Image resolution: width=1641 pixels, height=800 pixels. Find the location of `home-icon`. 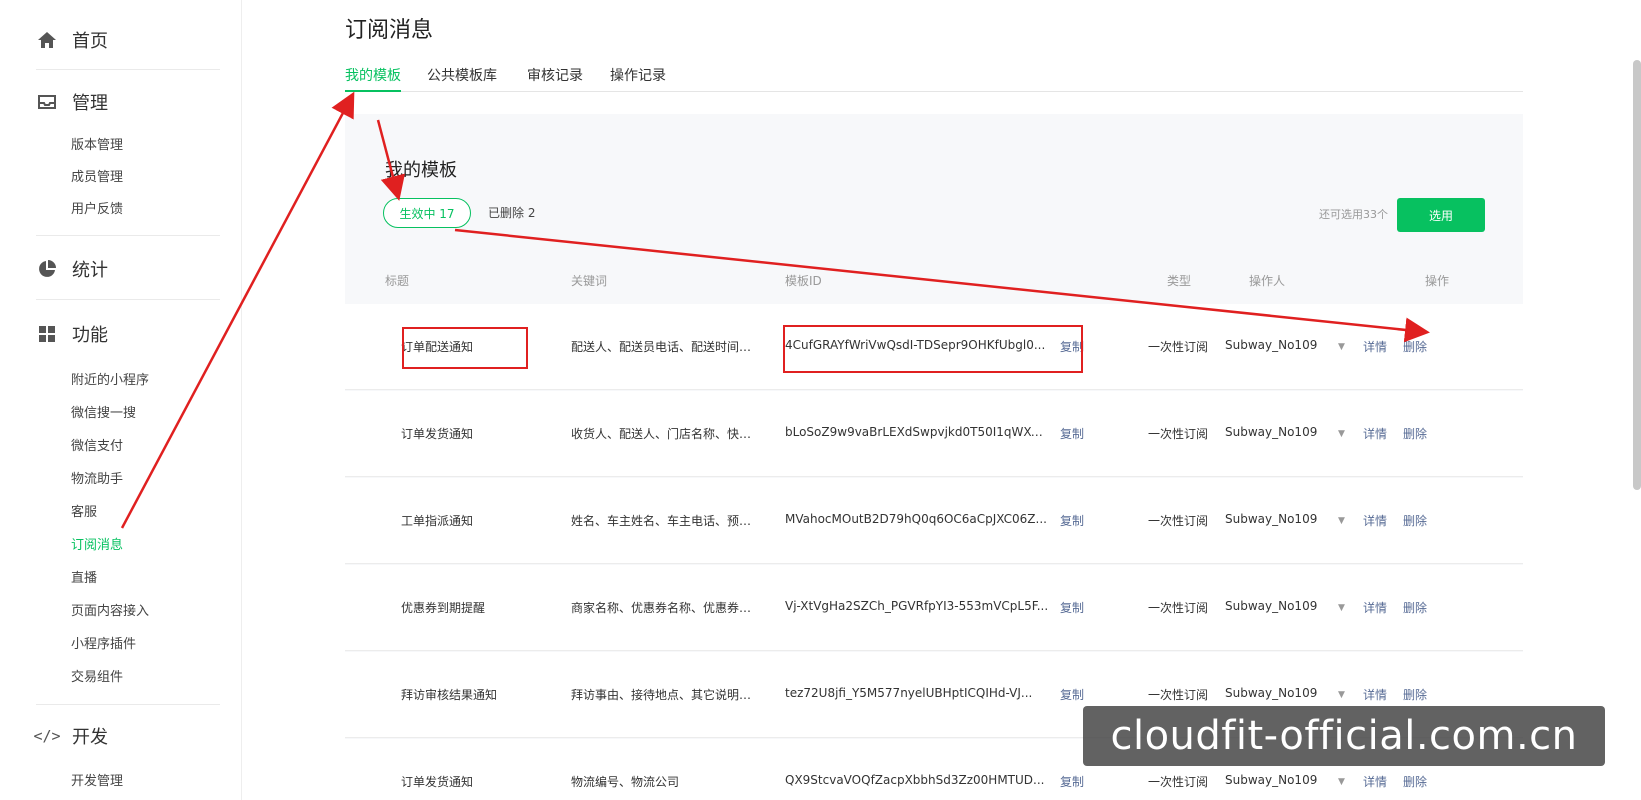

home-icon is located at coordinates (47, 40).